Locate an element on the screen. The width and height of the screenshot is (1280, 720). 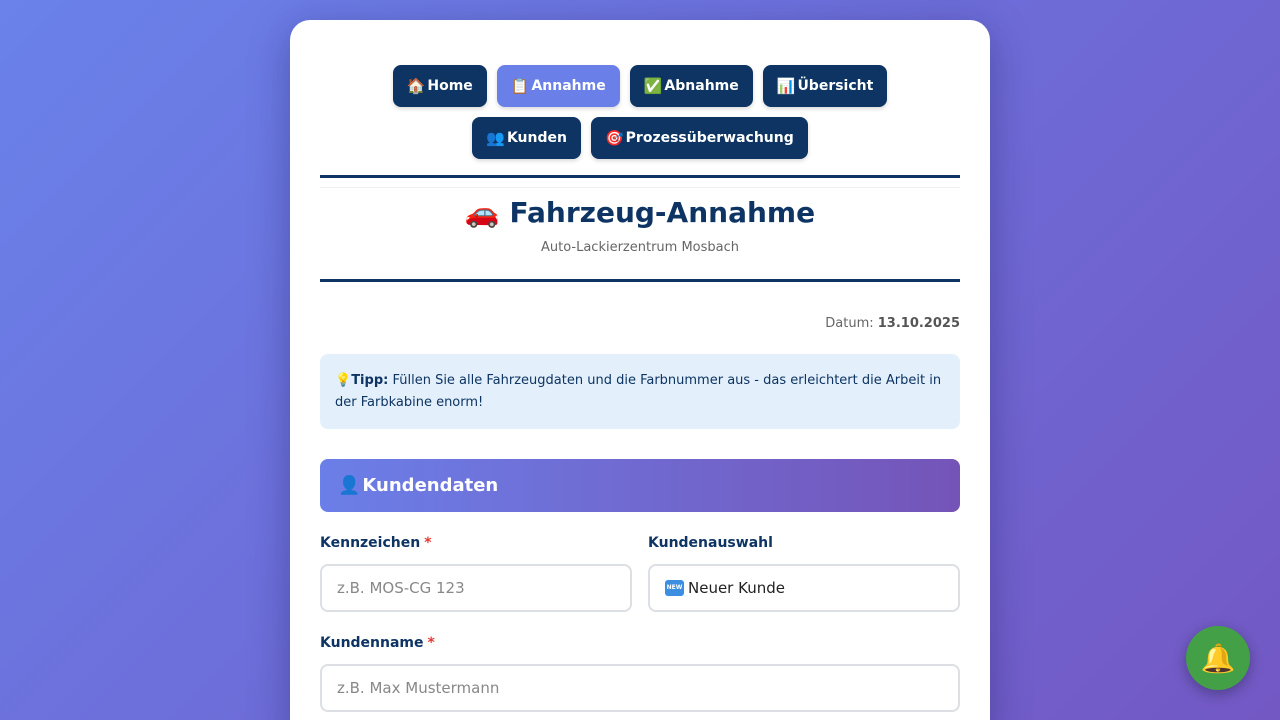
nav-kunden-button: 👥 Kunden is located at coordinates (526, 138).